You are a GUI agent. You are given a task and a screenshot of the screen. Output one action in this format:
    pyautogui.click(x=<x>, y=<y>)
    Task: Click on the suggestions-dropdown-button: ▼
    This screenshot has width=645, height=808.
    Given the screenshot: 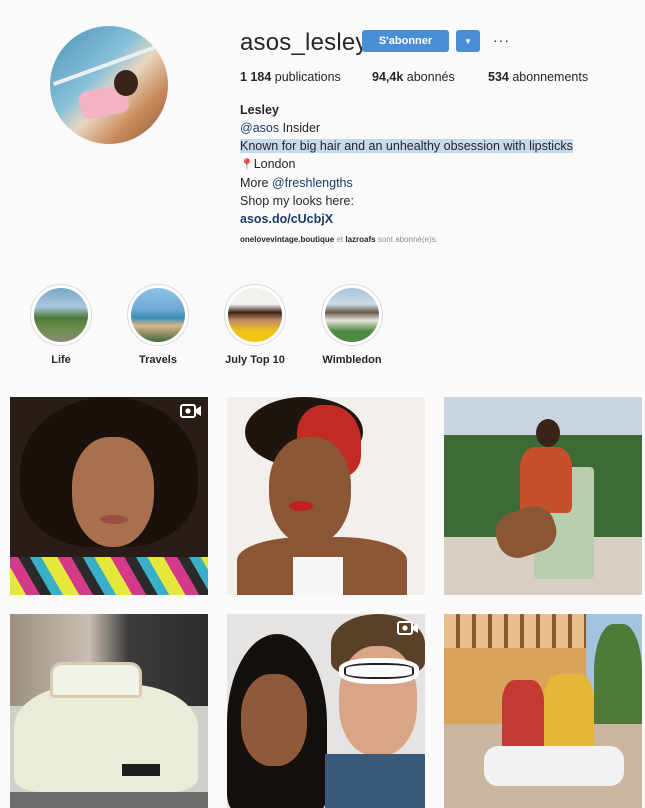 What is the action you would take?
    pyautogui.click(x=468, y=41)
    